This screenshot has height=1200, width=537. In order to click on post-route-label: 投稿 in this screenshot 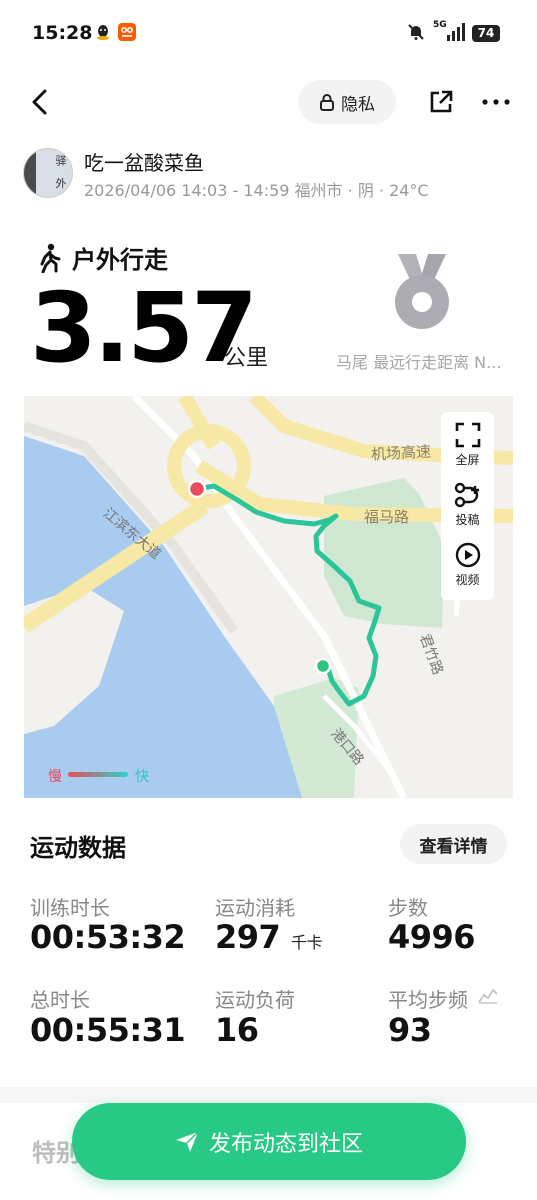, I will do `click(467, 520)`.